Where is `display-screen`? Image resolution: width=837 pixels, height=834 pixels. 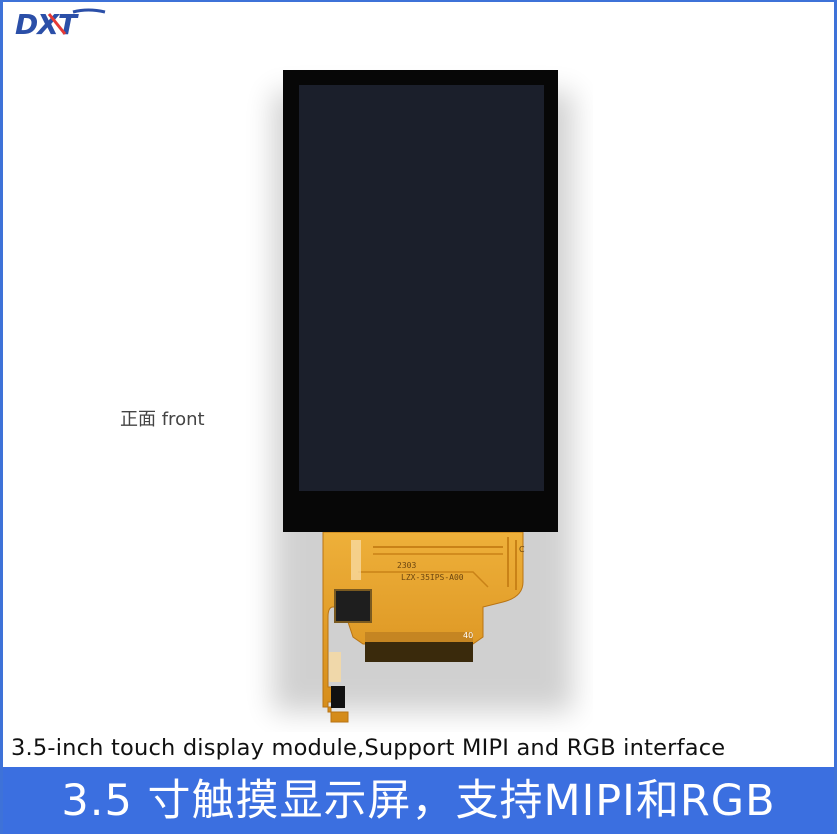
display-screen is located at coordinates (421, 288).